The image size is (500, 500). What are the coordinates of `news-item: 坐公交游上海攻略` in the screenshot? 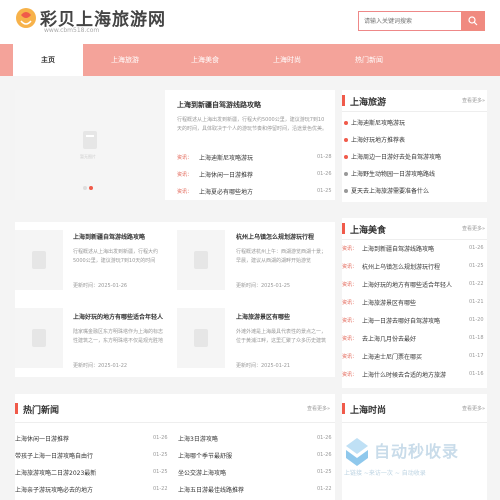 It's located at (238, 472).